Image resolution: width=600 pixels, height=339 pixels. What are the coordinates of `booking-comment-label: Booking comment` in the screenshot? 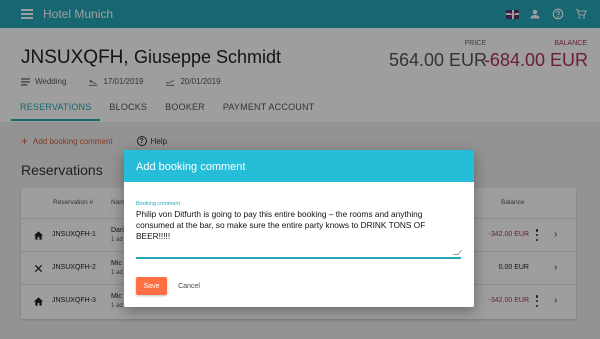 It's located at (158, 204).